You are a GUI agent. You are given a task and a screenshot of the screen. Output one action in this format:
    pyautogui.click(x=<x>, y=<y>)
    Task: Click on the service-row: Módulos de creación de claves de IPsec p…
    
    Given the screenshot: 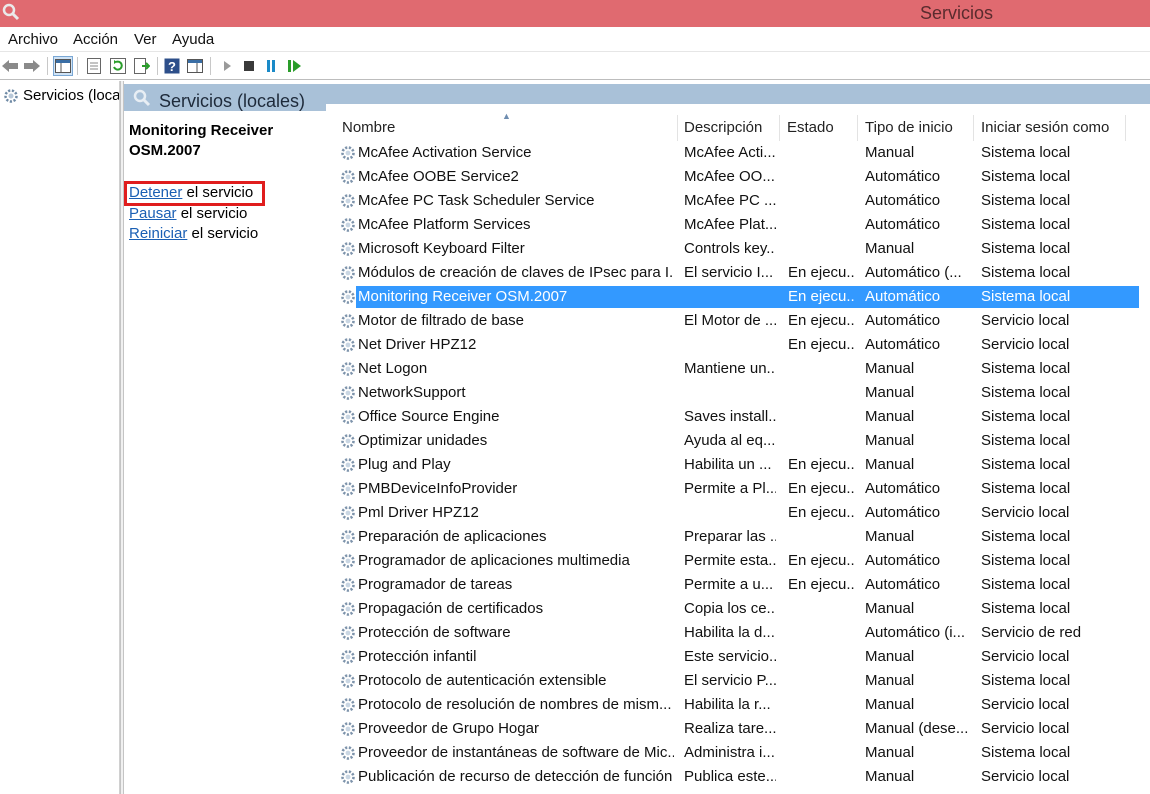 What is the action you would take?
    pyautogui.click(x=732, y=272)
    